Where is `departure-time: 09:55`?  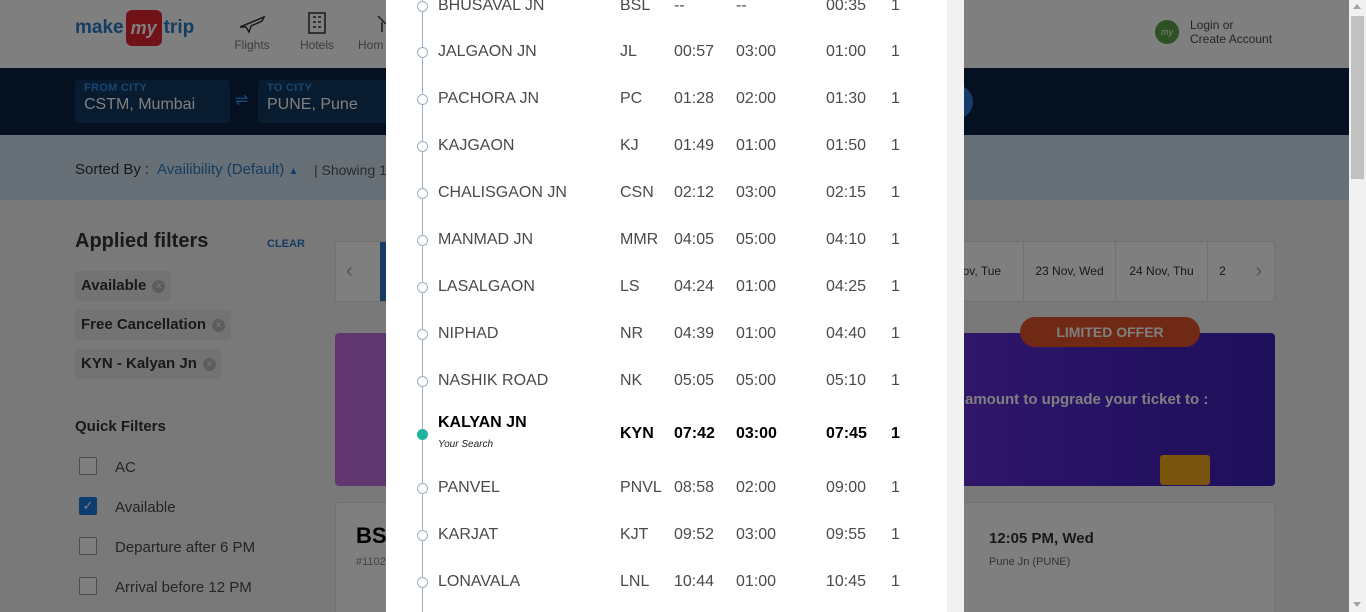 departure-time: 09:55 is located at coordinates (846, 534).